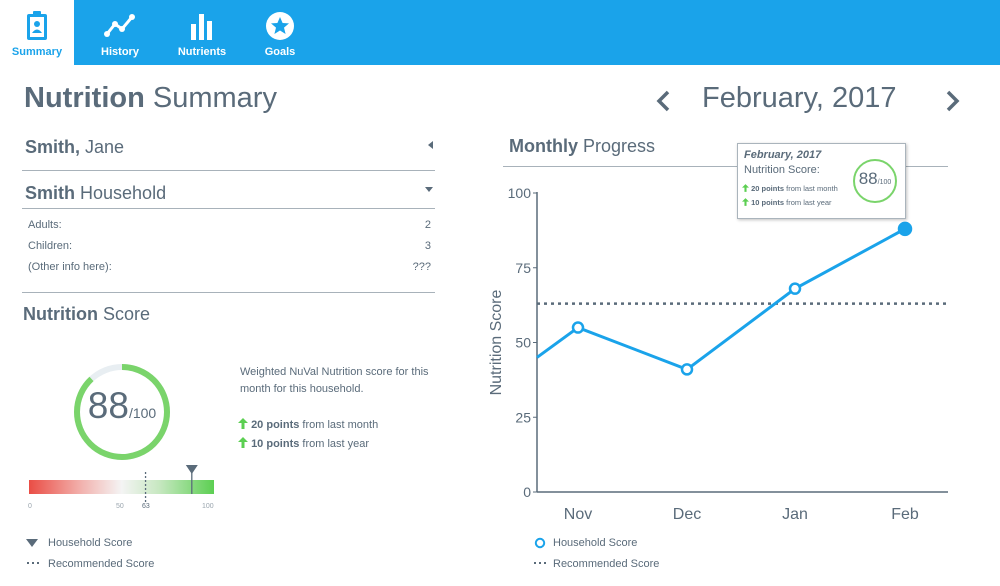 The height and width of the screenshot is (586, 1000). I want to click on tooltip-delta-month-rest: from last month, so click(811, 188).